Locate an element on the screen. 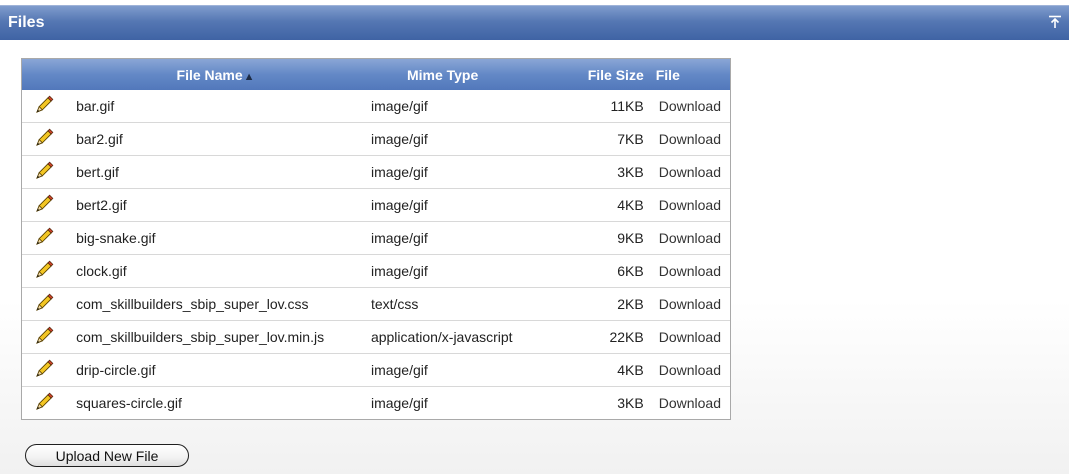  table-row: bert.gif image/gif 3KB Download is located at coordinates (376, 172).